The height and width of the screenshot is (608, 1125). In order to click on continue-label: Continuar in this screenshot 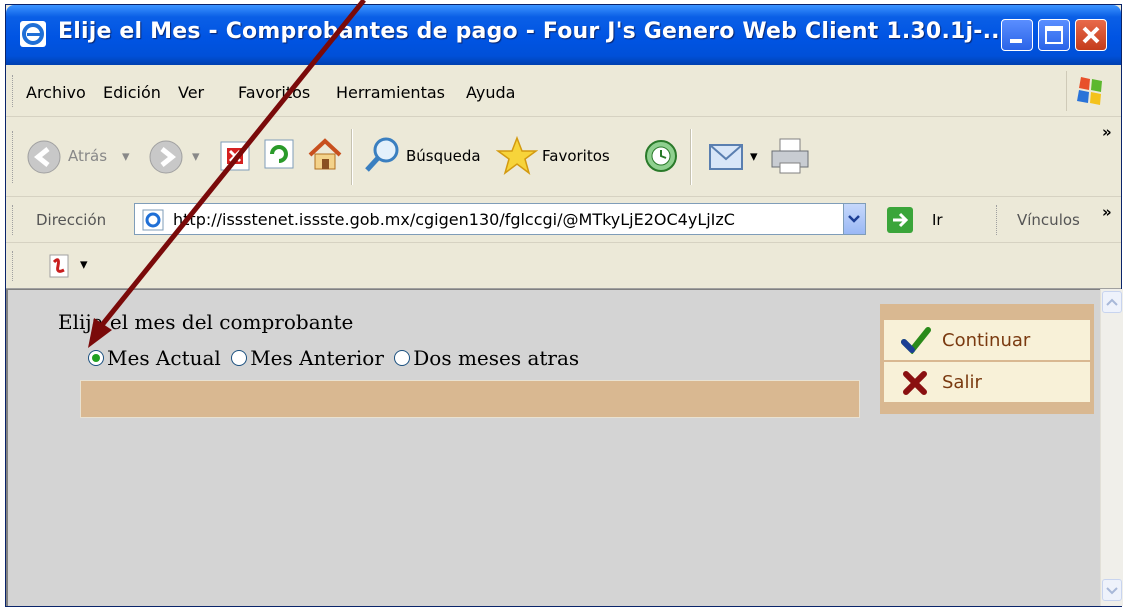, I will do `click(986, 340)`.